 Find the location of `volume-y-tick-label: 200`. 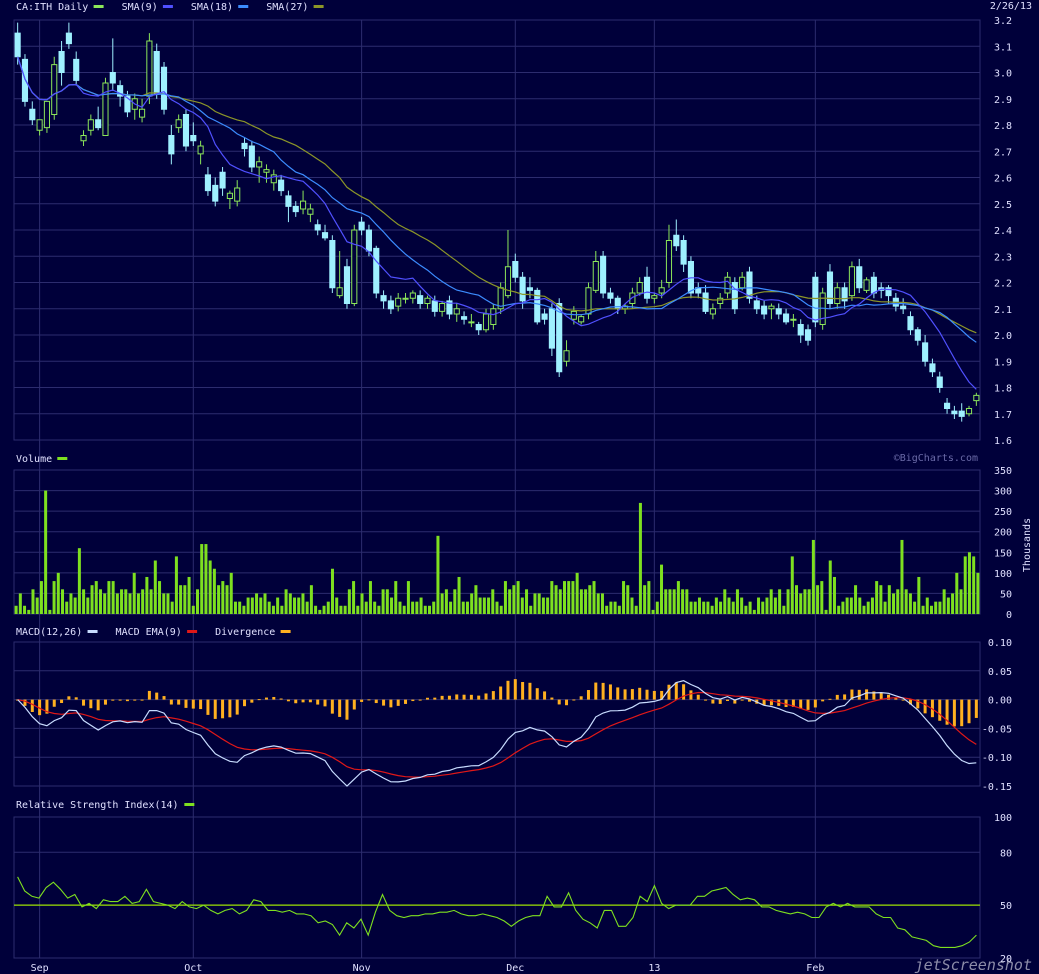

volume-y-tick-label: 200 is located at coordinates (1003, 533).